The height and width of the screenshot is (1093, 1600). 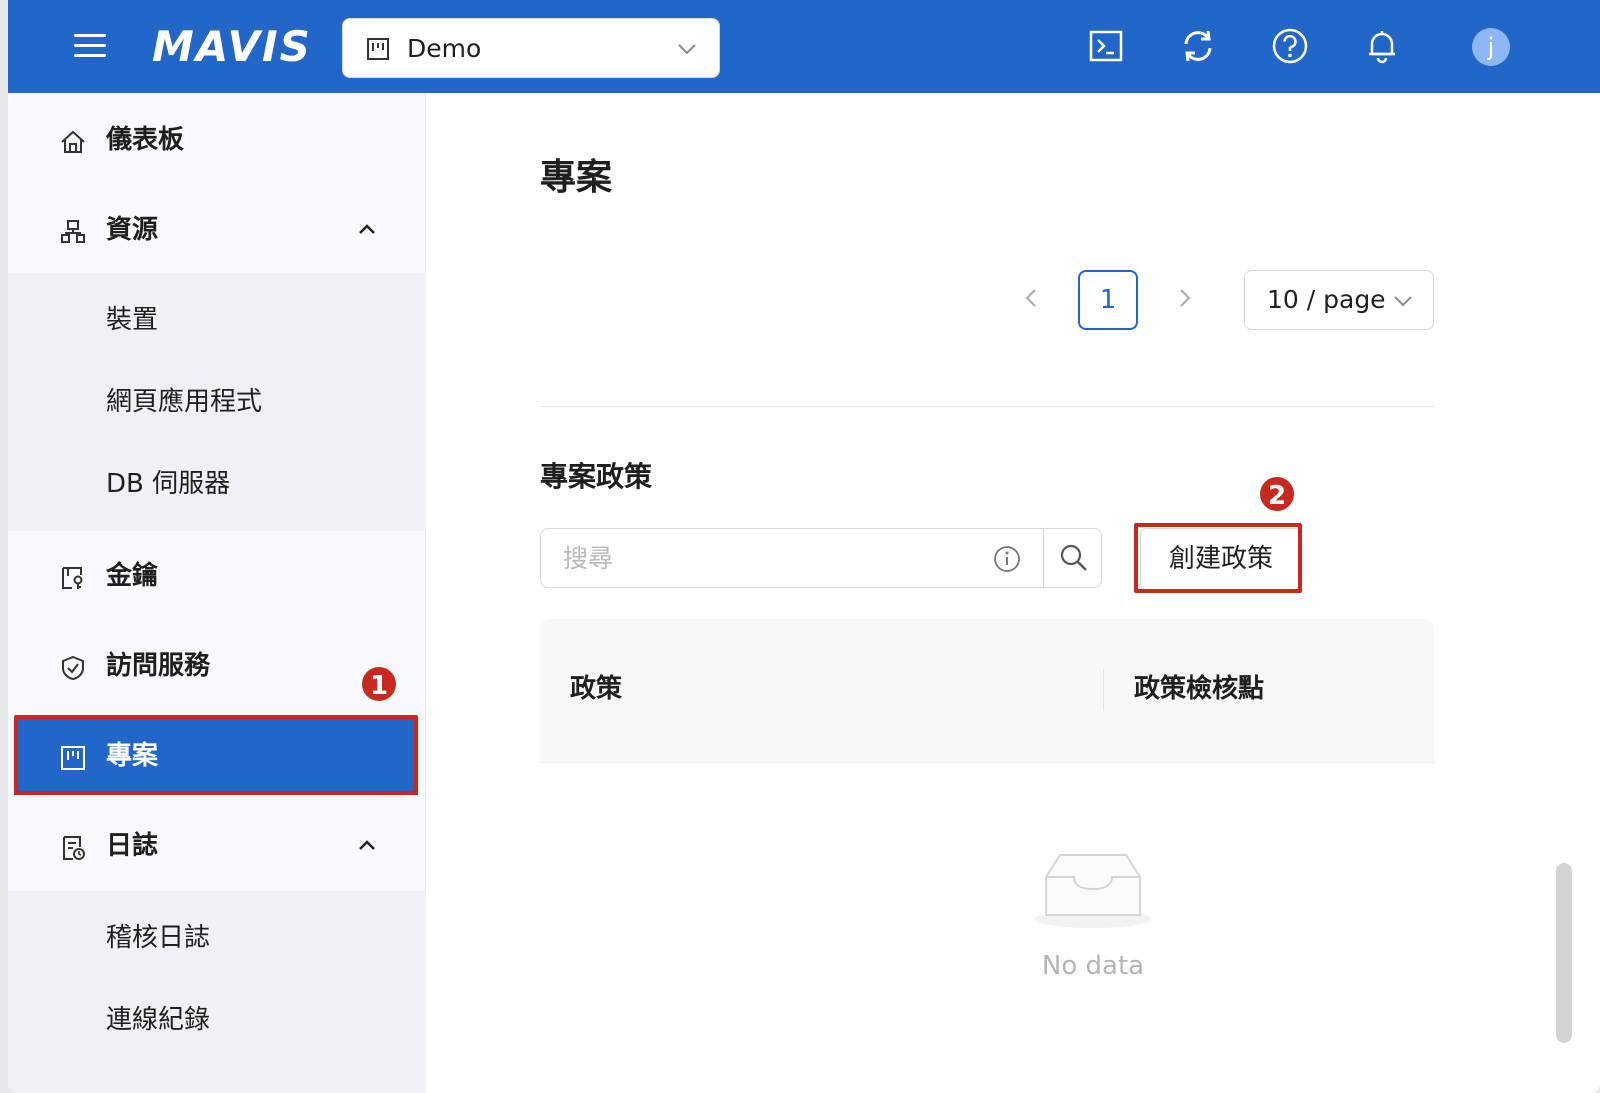 What do you see at coordinates (1031, 298) in the screenshot?
I see `chevron-left-icon` at bounding box center [1031, 298].